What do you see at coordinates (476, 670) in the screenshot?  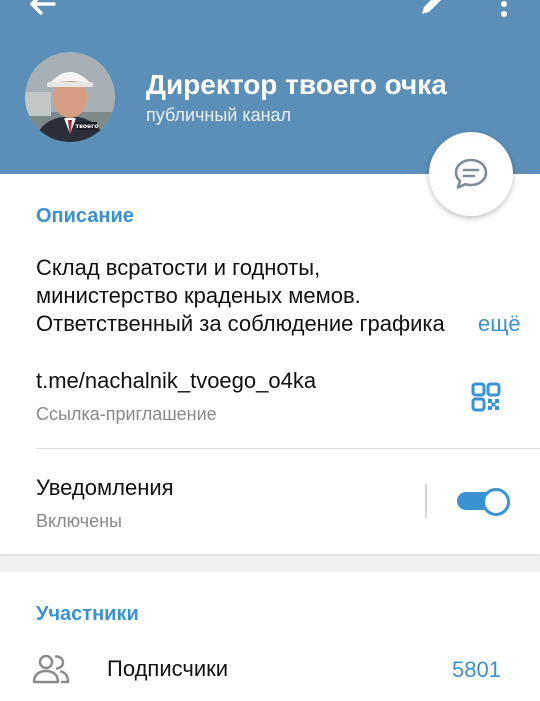 I see `subscribers-count: 5801` at bounding box center [476, 670].